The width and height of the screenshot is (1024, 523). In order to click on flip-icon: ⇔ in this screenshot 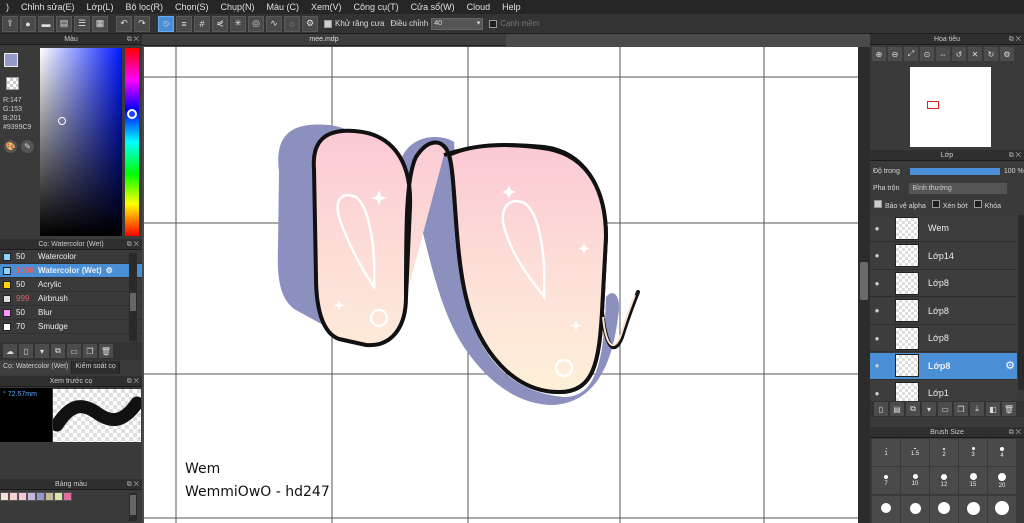, I will do `click(943, 54)`.